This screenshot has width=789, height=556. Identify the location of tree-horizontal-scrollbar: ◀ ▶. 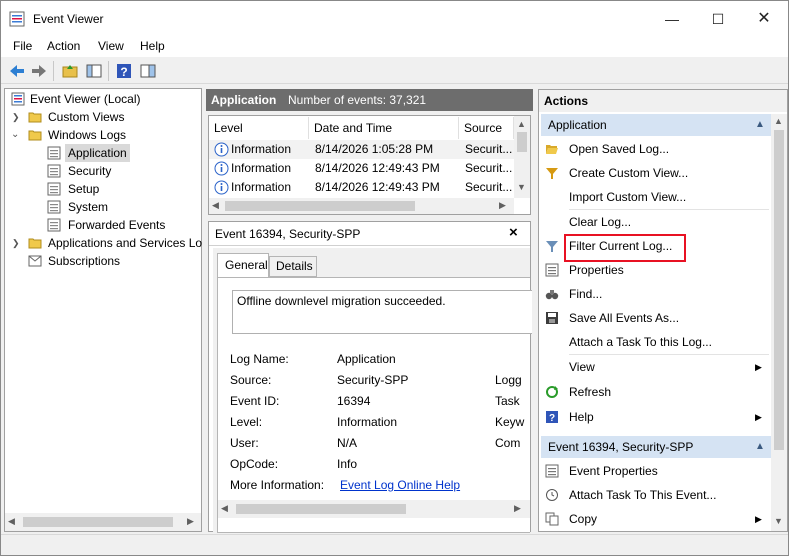
(103, 522).